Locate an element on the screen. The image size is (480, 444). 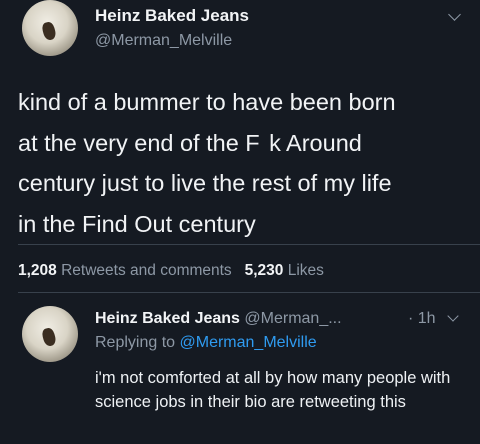
replying-prefix: Replying to is located at coordinates (135, 342).